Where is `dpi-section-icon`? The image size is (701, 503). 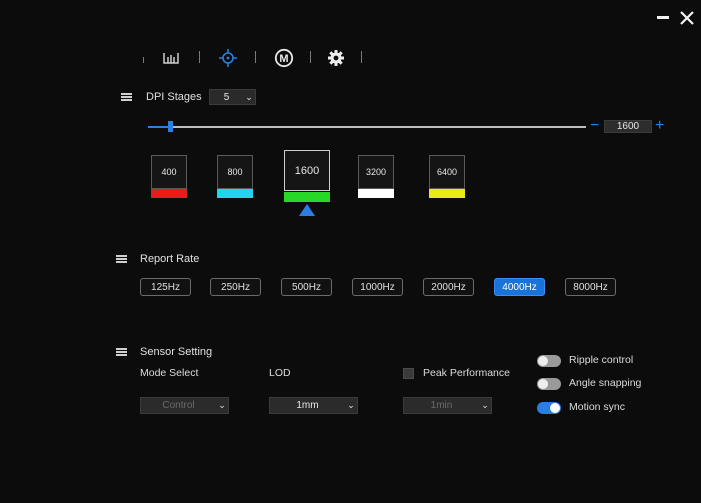
dpi-section-icon is located at coordinates (126, 97).